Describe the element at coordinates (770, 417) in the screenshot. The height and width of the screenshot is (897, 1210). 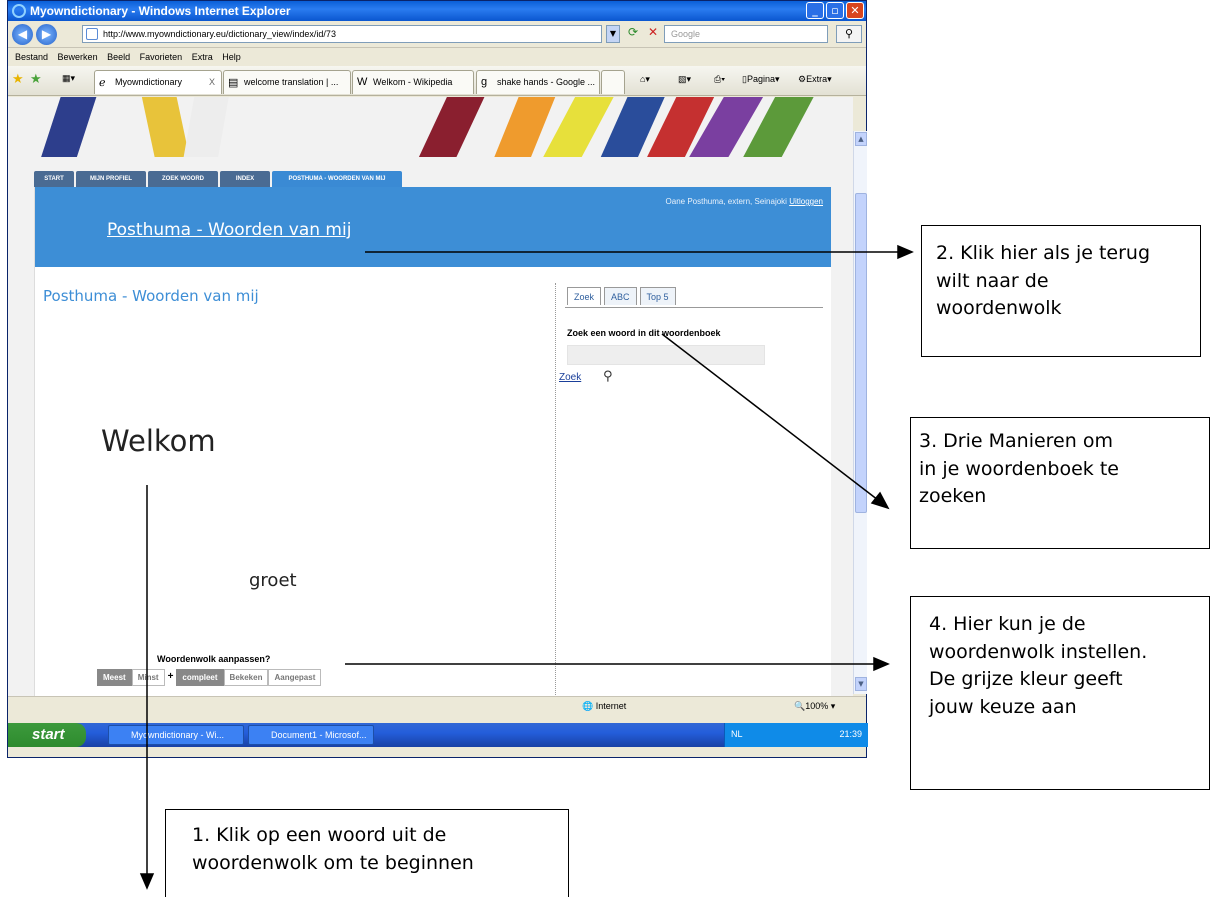
I see `arrow-3-line` at that location.